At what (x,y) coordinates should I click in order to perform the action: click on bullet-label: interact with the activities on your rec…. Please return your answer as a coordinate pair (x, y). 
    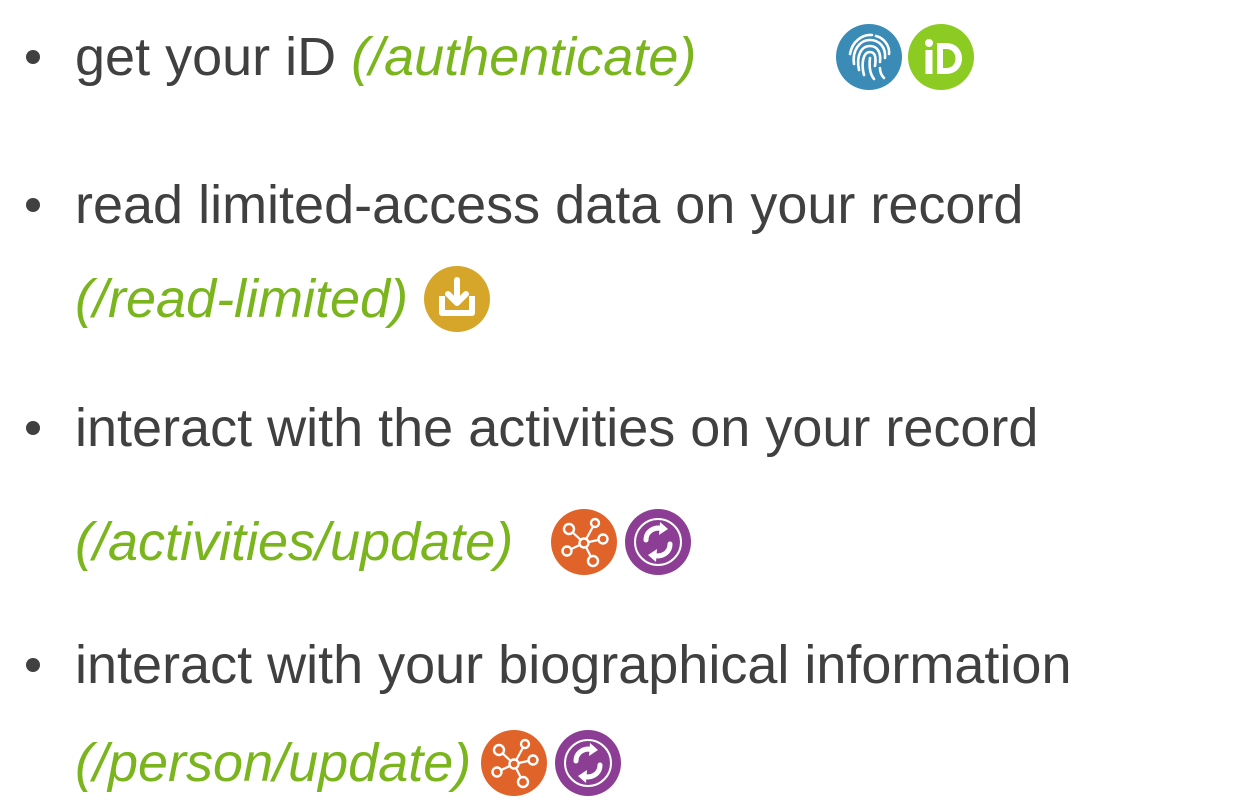
    Looking at the image, I should click on (557, 428).